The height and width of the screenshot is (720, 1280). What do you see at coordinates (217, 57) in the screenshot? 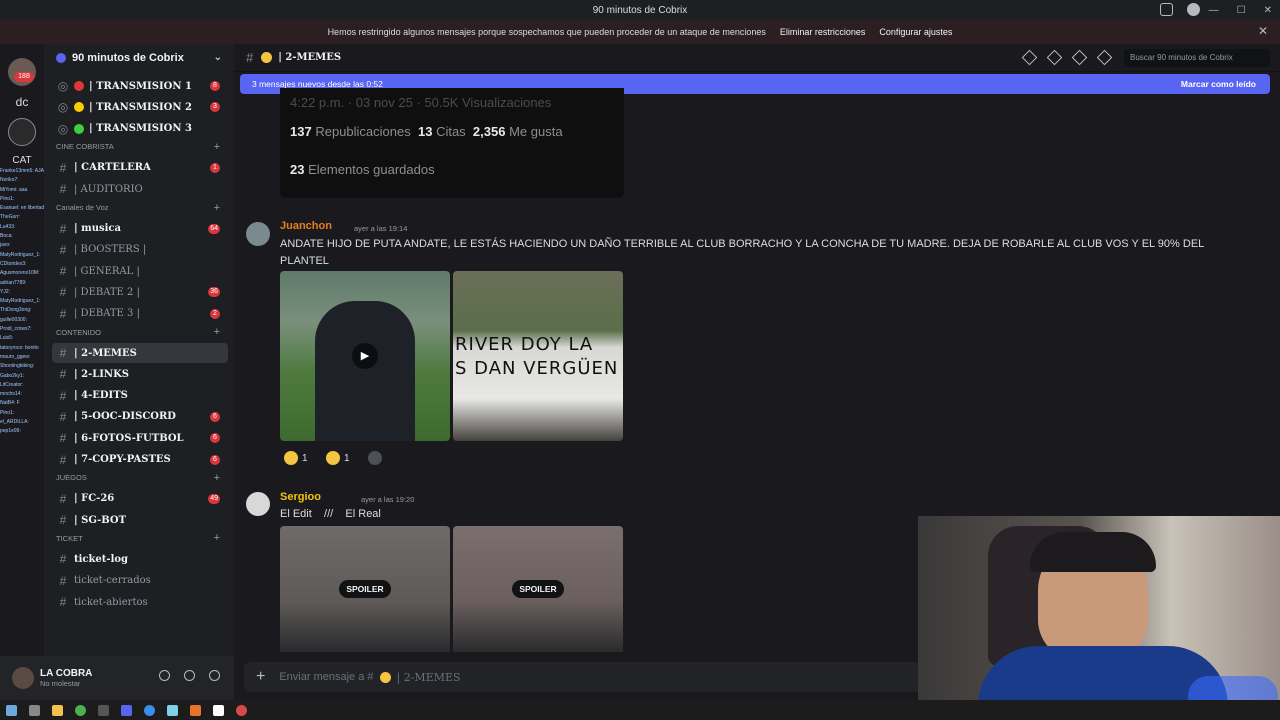
I see `chevron-down-icon: ⌄` at bounding box center [217, 57].